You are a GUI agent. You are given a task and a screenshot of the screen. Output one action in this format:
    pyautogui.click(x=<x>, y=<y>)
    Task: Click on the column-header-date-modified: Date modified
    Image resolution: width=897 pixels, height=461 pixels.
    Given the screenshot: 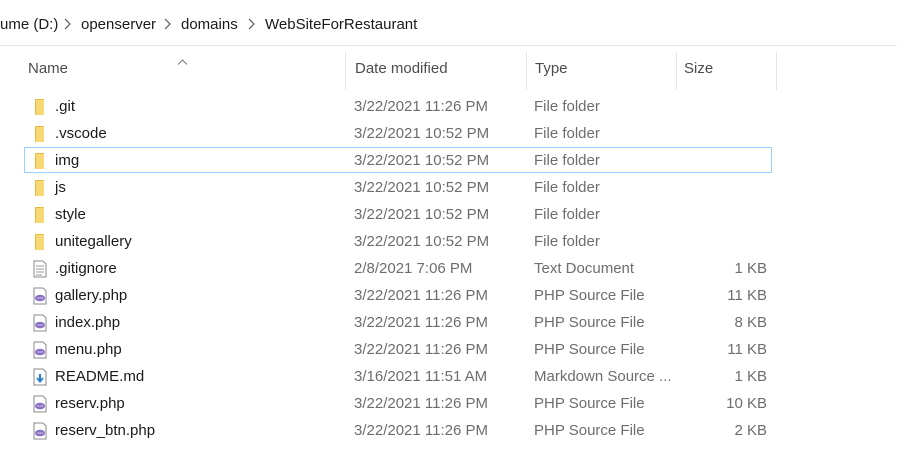 What is the action you would take?
    pyautogui.click(x=401, y=68)
    